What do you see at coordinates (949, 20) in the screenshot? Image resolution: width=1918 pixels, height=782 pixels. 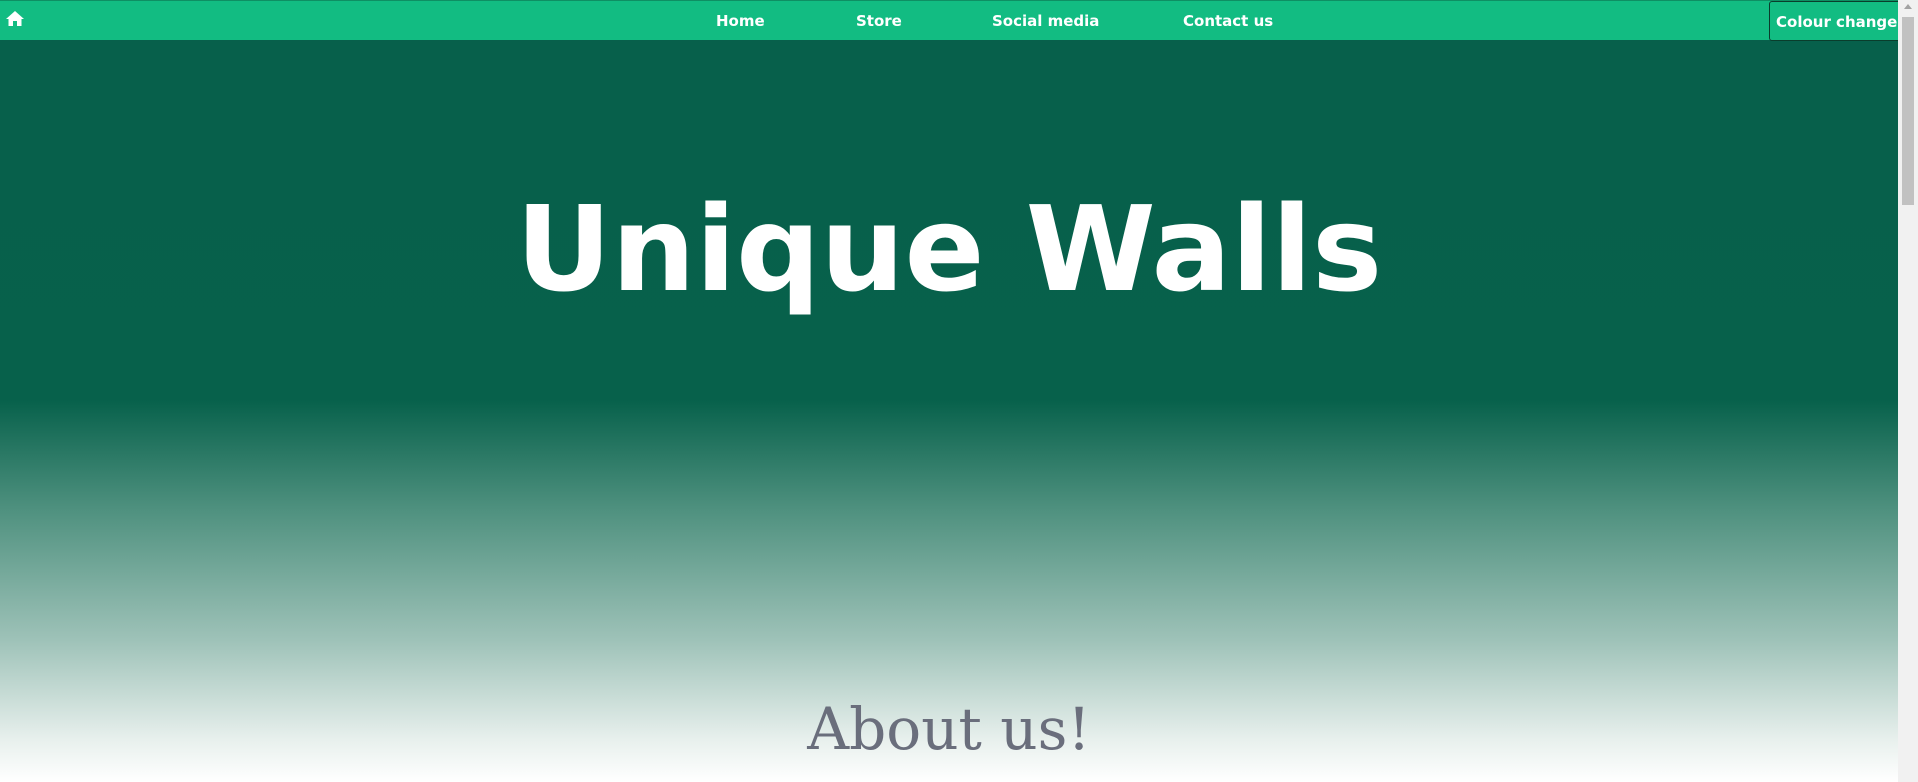 I see `top-navbar: Home Store Social media Contact us` at bounding box center [949, 20].